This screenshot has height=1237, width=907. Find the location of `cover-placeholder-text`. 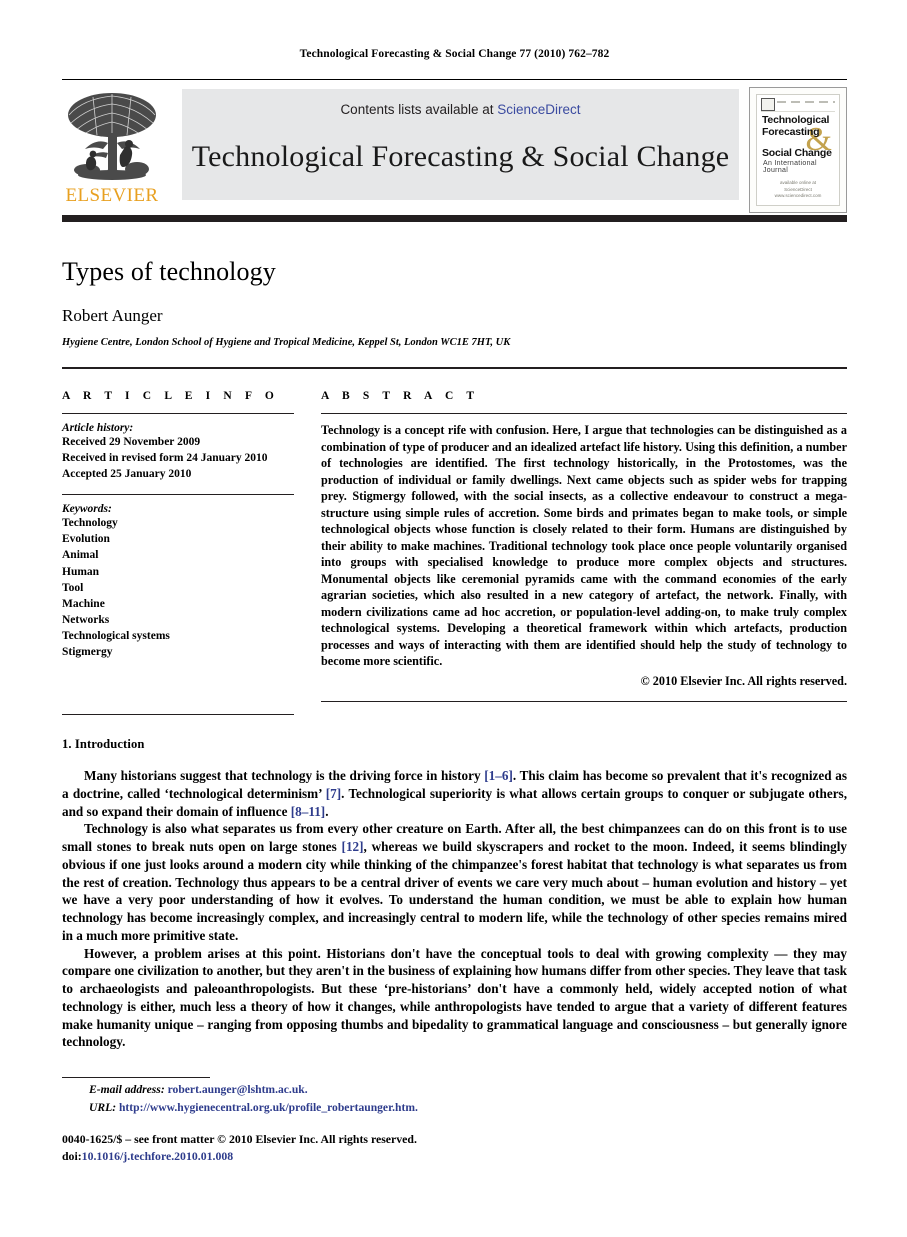

cover-placeholder-text is located at coordinates (806, 102).